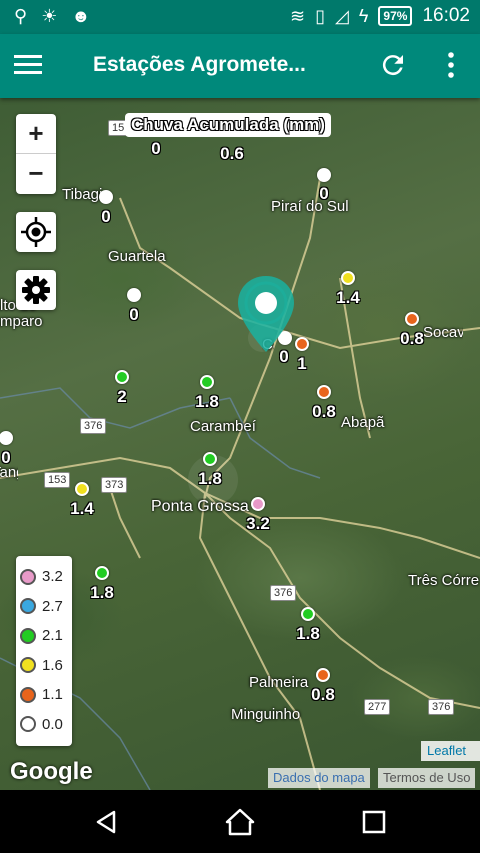  I want to click on legend-item: 1.1, so click(44, 695).